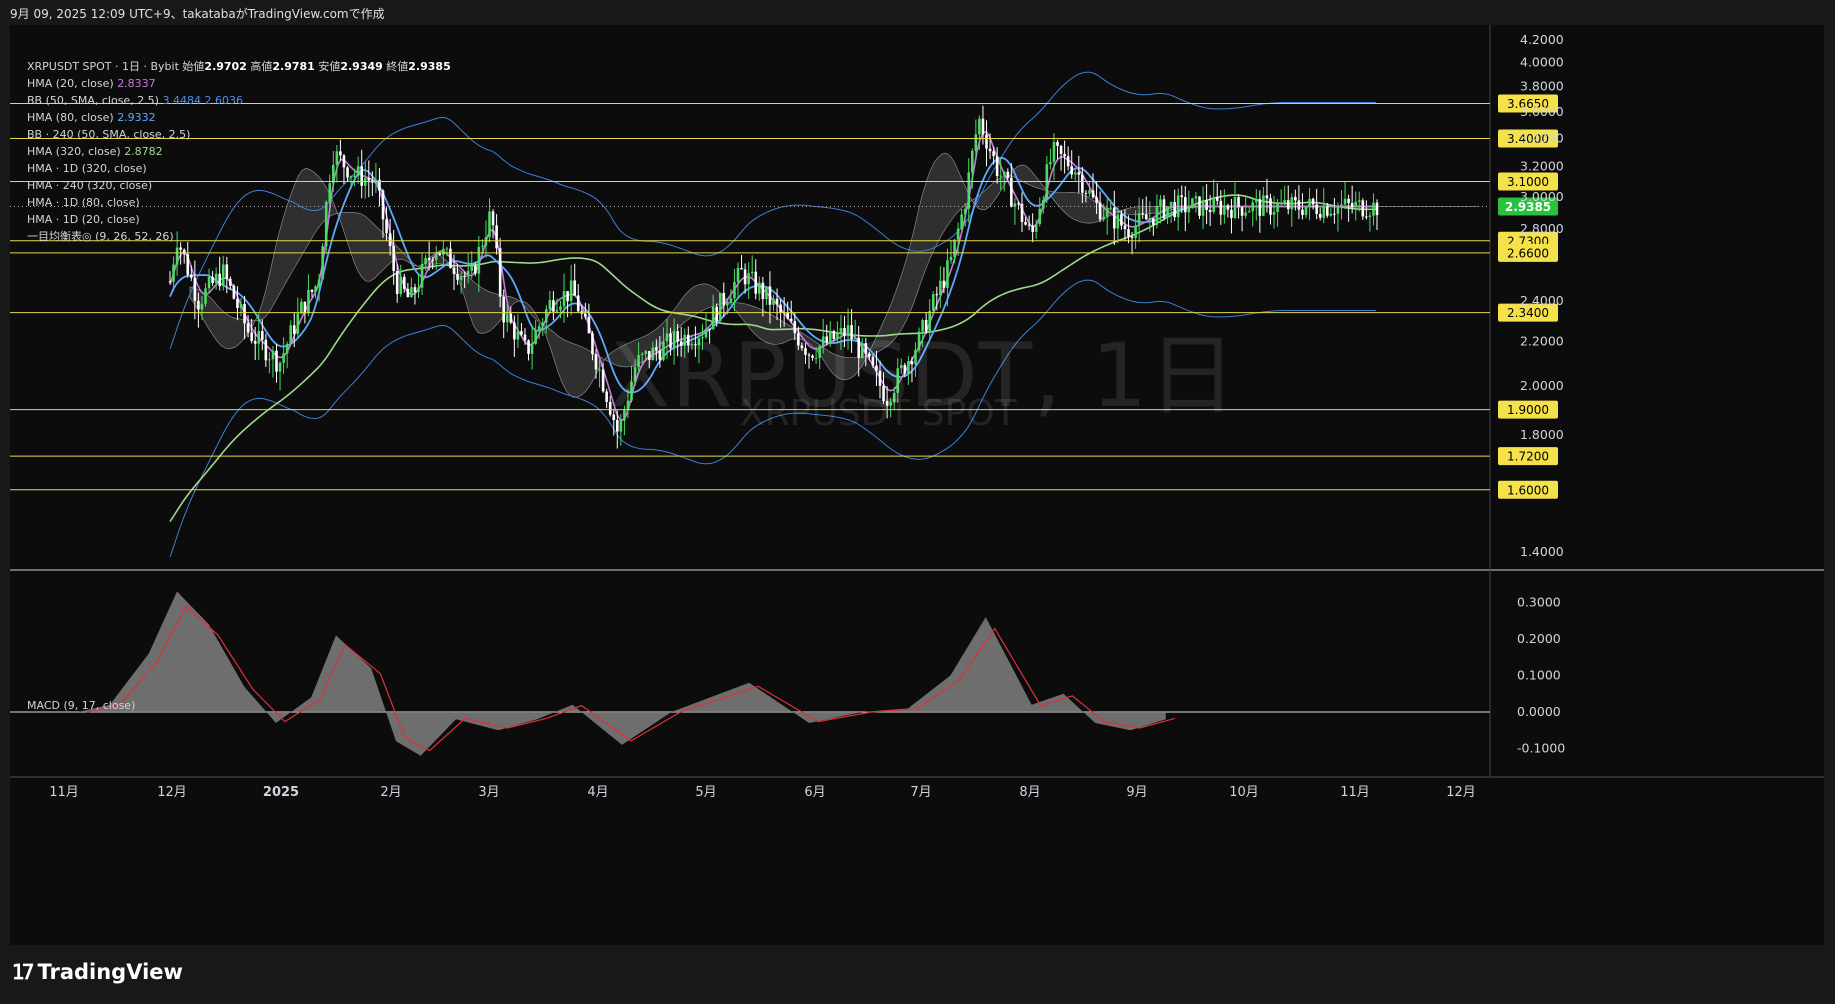  I want to click on legend-row: HMA (80, close) 2.9332, so click(239, 117).